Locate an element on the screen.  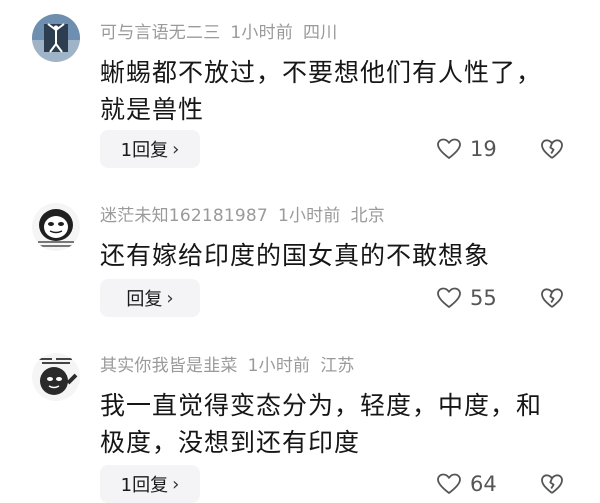
comment-meta: 迷茫未知162181987 1小时前 北京 is located at coordinates (247, 213).